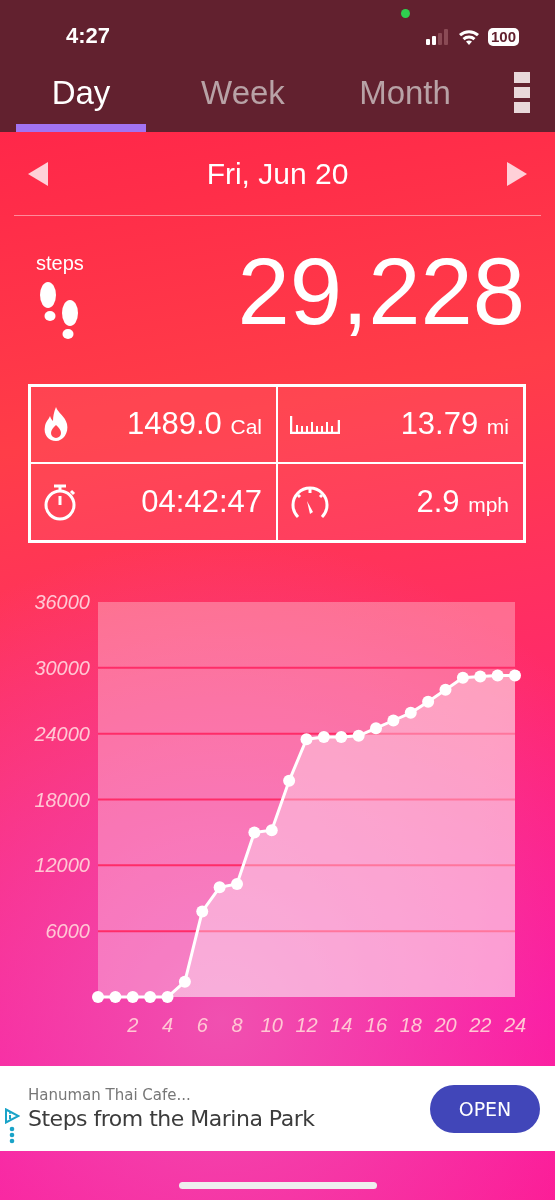 The width and height of the screenshot is (555, 1200). Describe the element at coordinates (133, 1025) in the screenshot. I see `x-axis-label: 2` at that location.